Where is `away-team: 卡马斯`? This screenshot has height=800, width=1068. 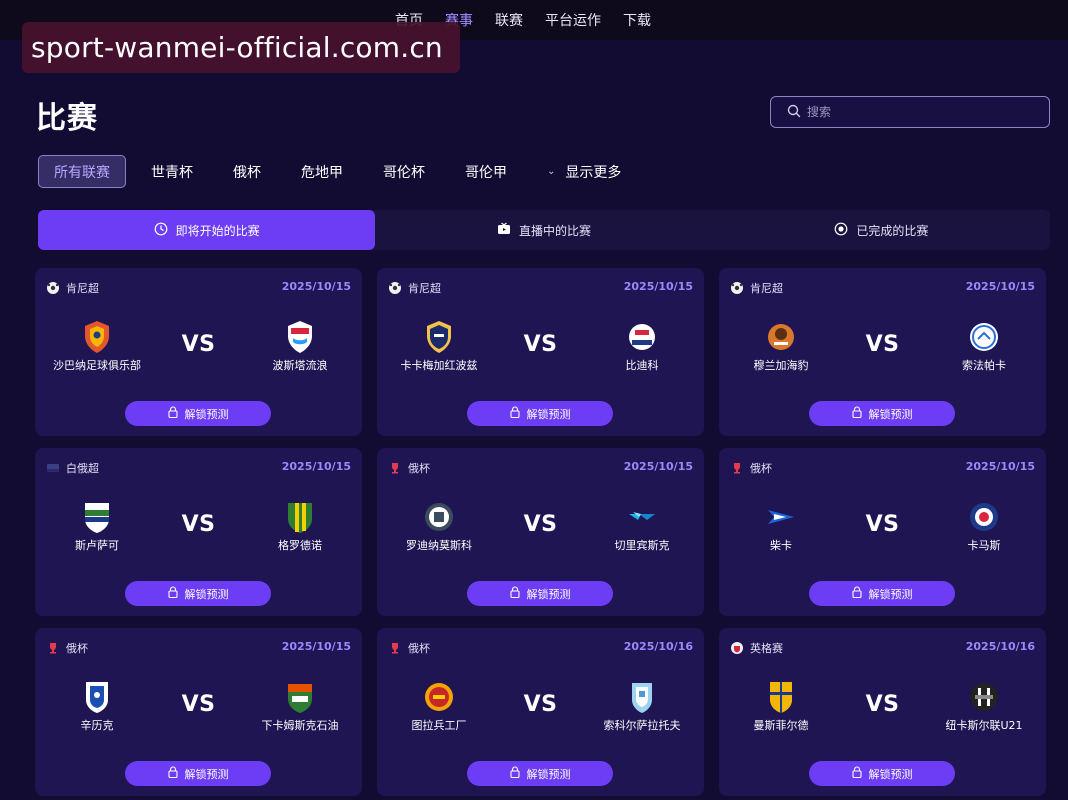
away-team: 卡马斯 is located at coordinates (984, 526).